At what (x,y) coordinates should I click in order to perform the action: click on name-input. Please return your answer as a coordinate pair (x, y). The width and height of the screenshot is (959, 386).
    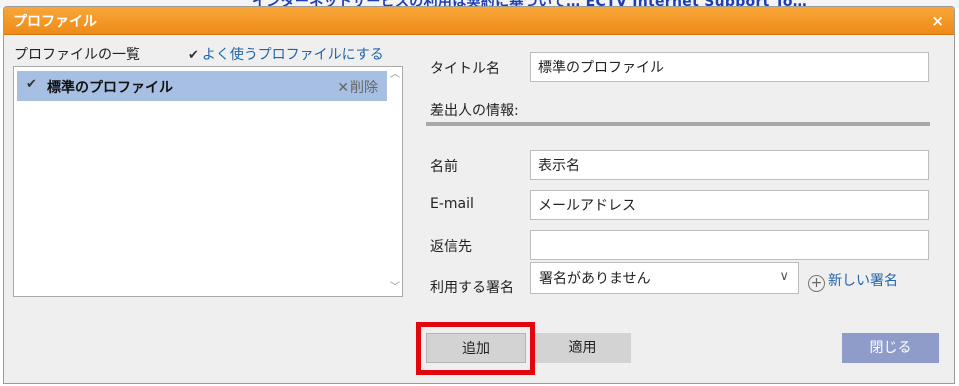
    Looking at the image, I should click on (729, 165).